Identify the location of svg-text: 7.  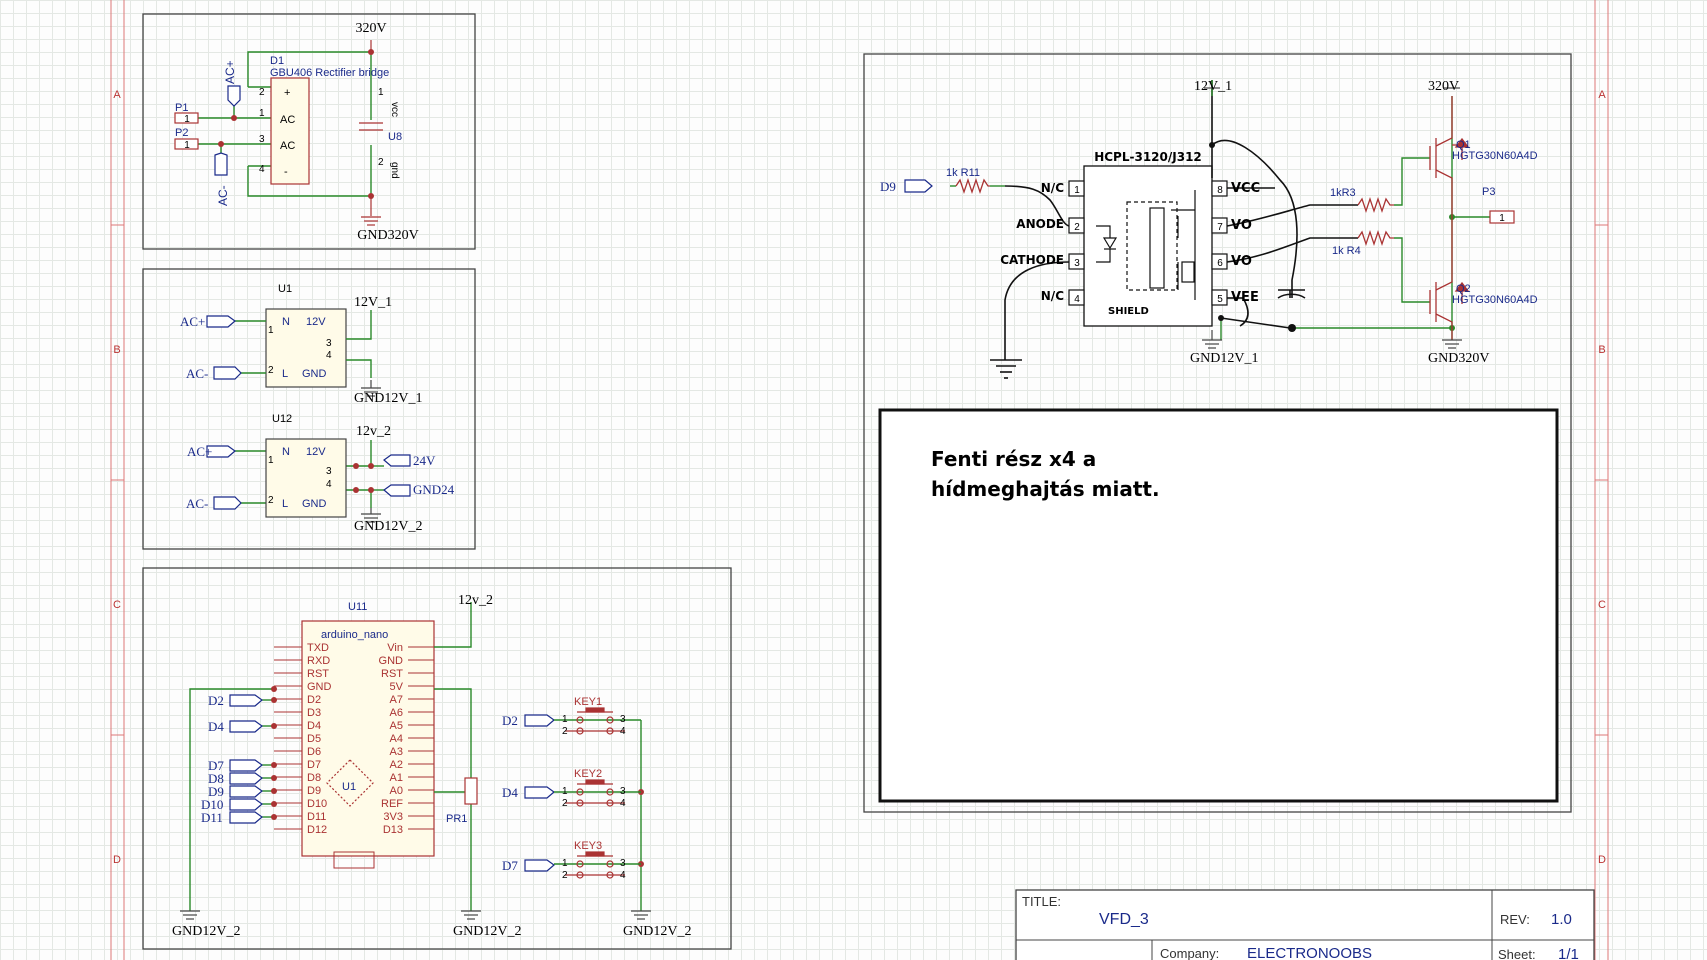
(1220, 227).